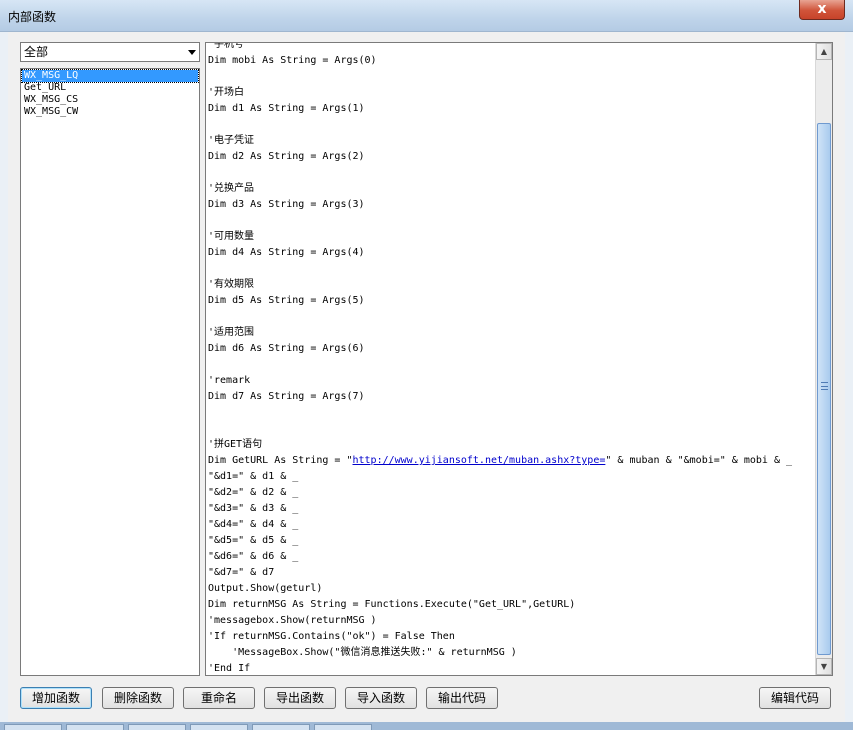 This screenshot has height=730, width=853. I want to click on code-line: Dim d1 As String = Args(1), so click(286, 108).